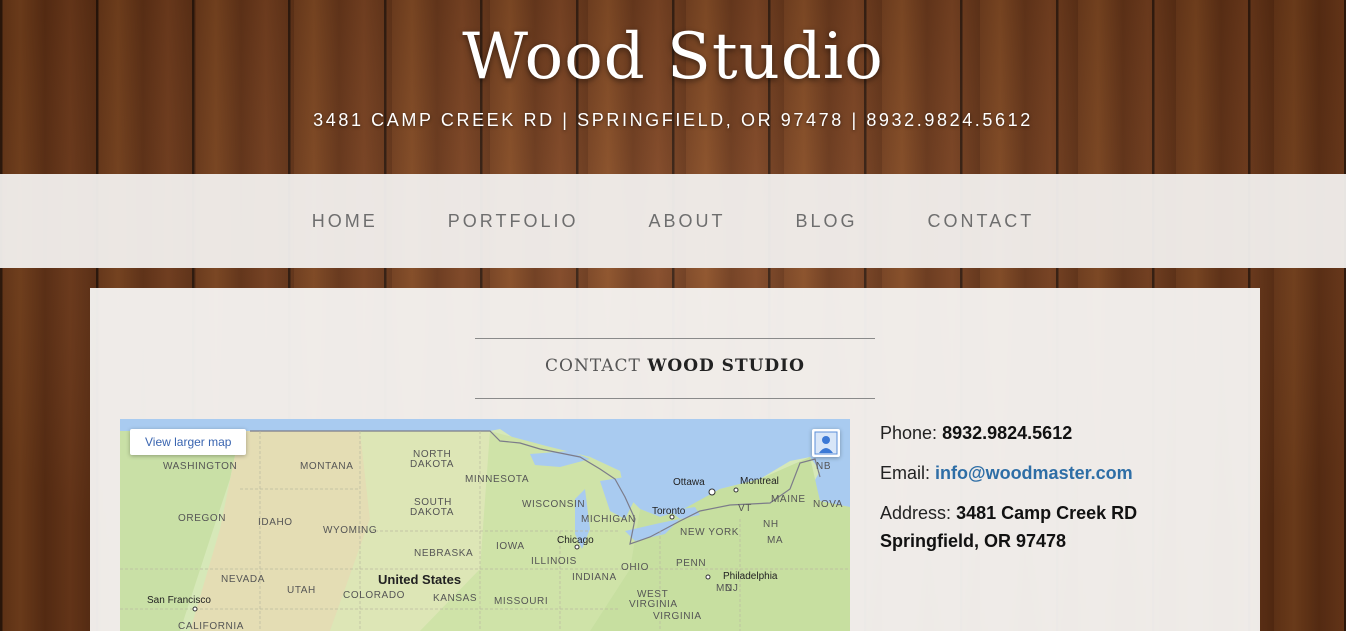  I want to click on map-label-ma: MA, so click(775, 540).